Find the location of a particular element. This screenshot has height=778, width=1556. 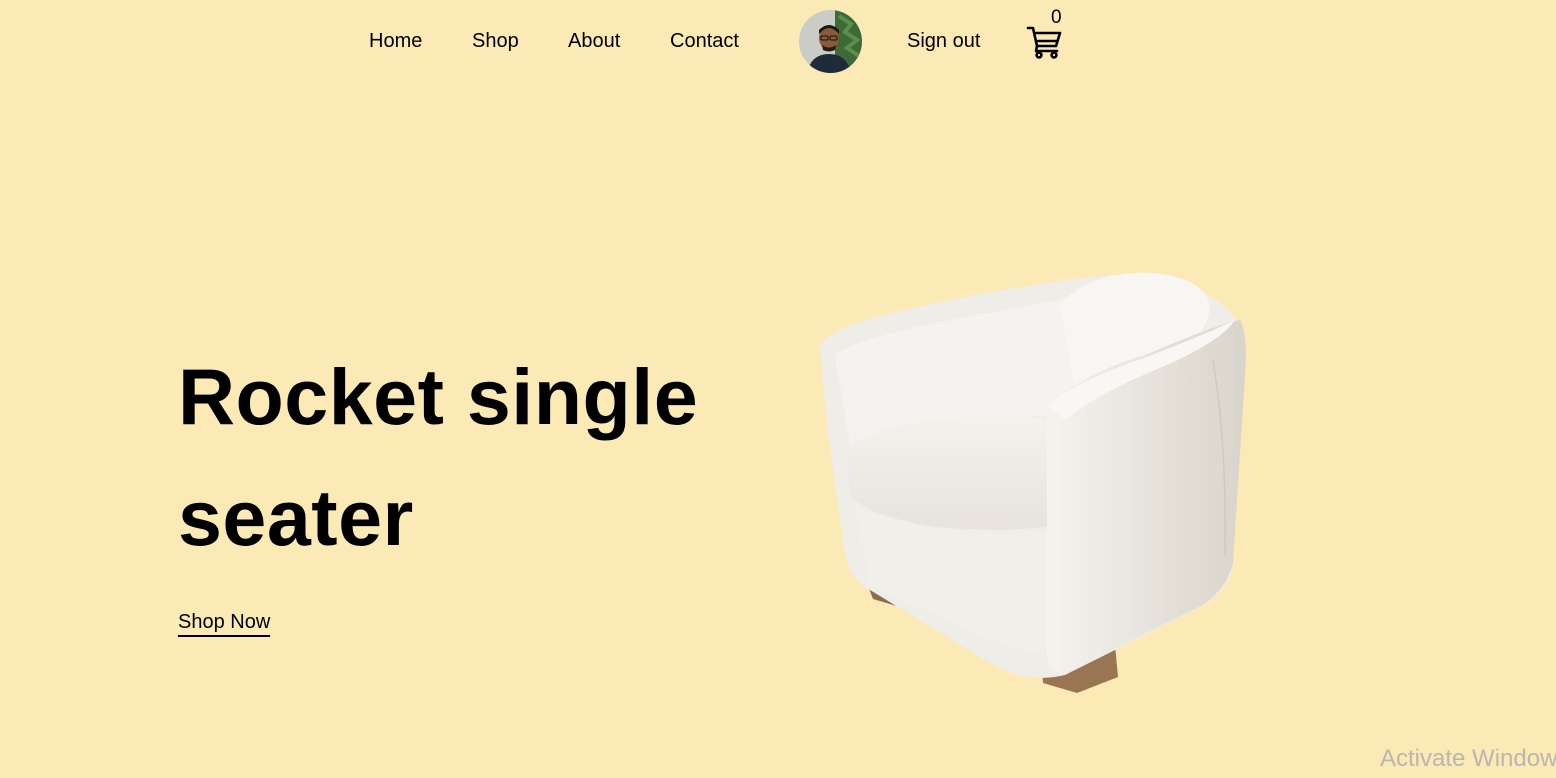

user-avatar is located at coordinates (830, 41).